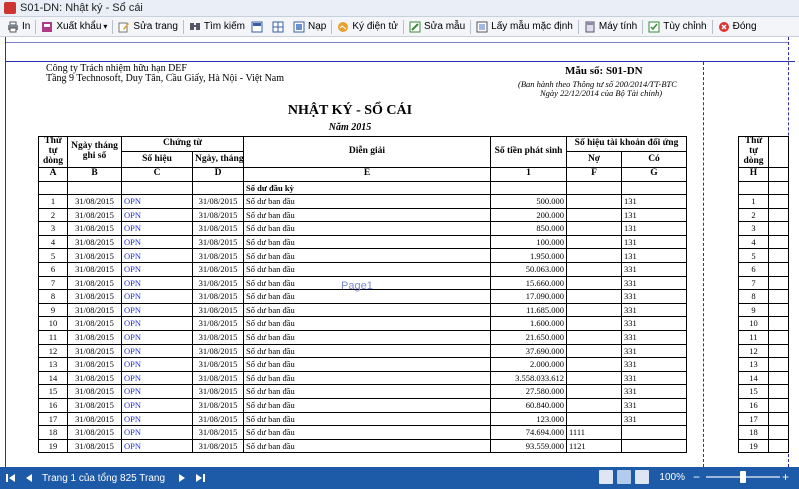 The width and height of the screenshot is (799, 489). I want to click on export-icon, so click(47, 27).